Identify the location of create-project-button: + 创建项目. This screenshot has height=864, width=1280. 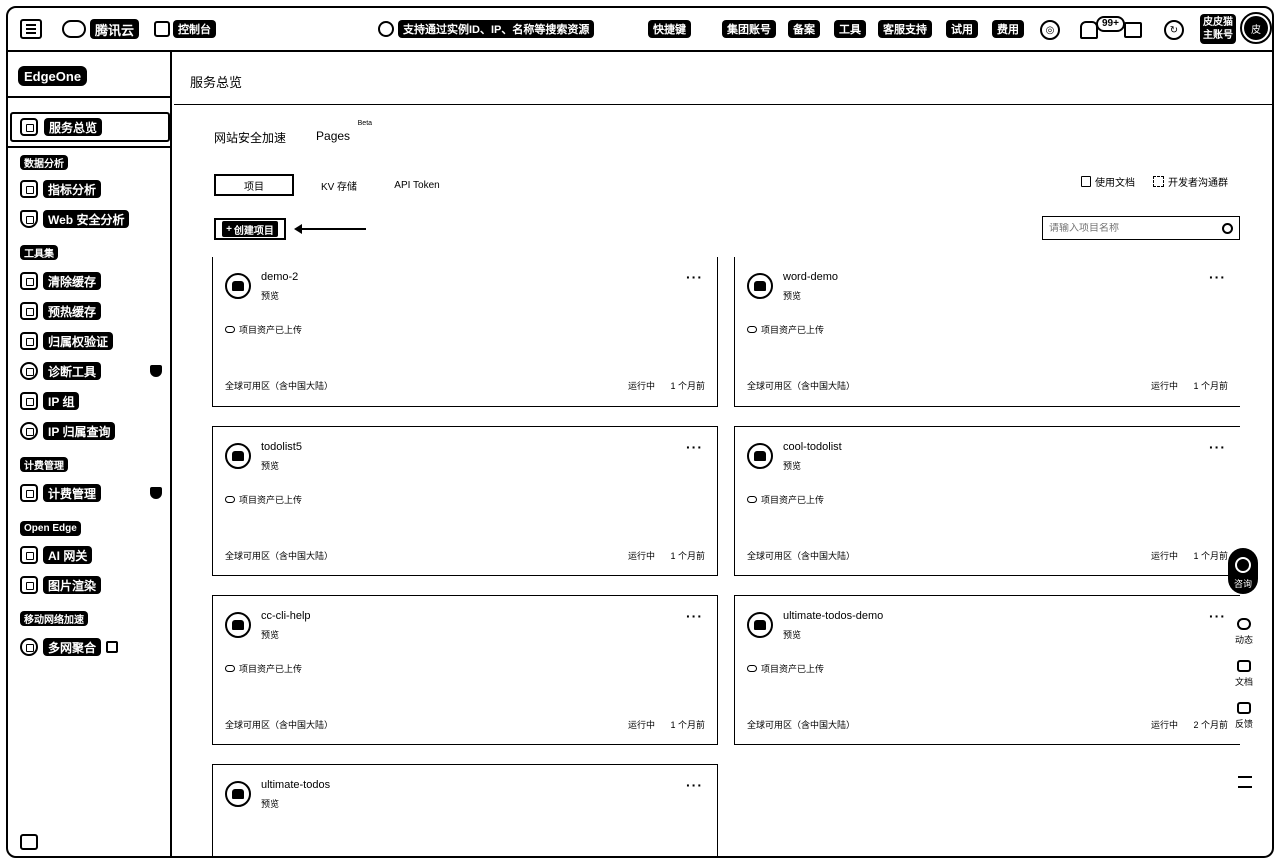
(250, 229).